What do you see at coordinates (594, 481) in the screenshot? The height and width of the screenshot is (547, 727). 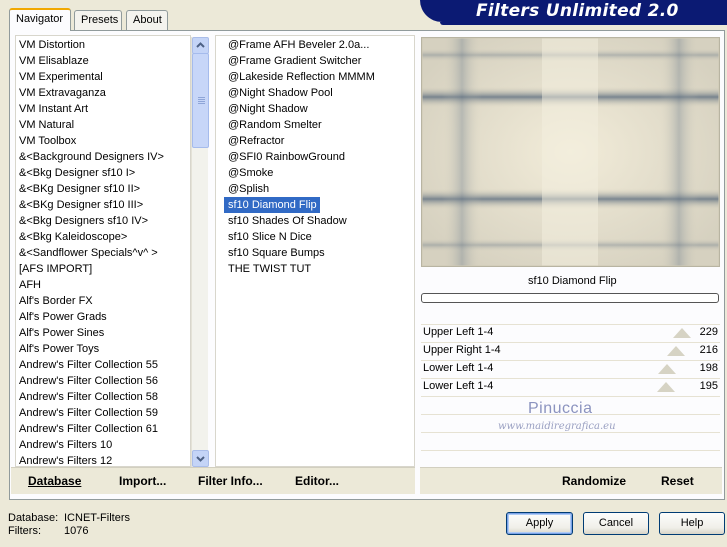 I see `randomize-button: Randomize` at bounding box center [594, 481].